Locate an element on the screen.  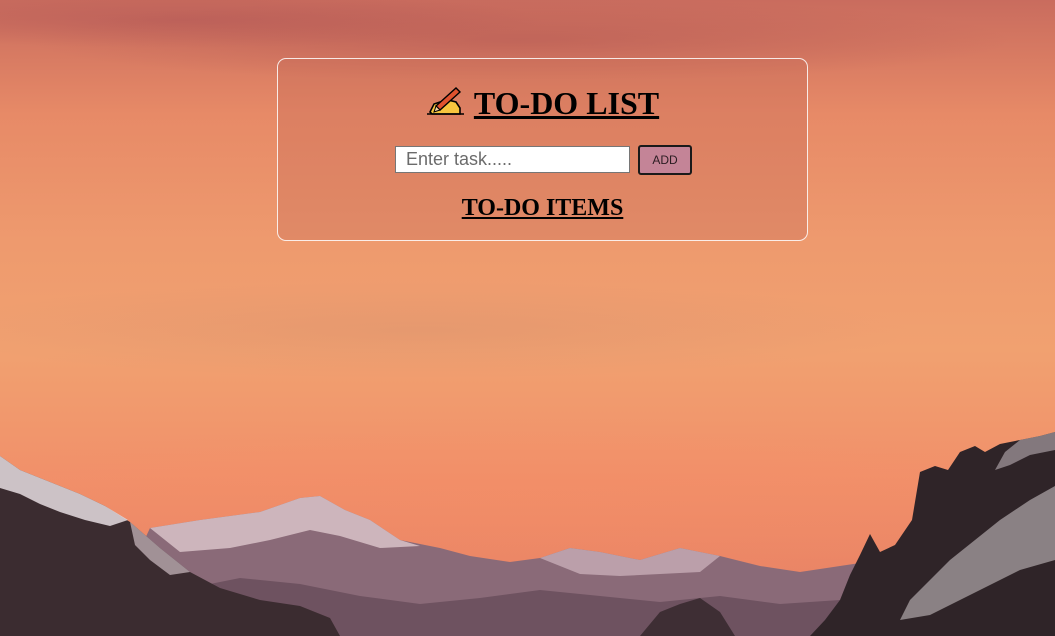
add-task-button: ADD is located at coordinates (665, 160).